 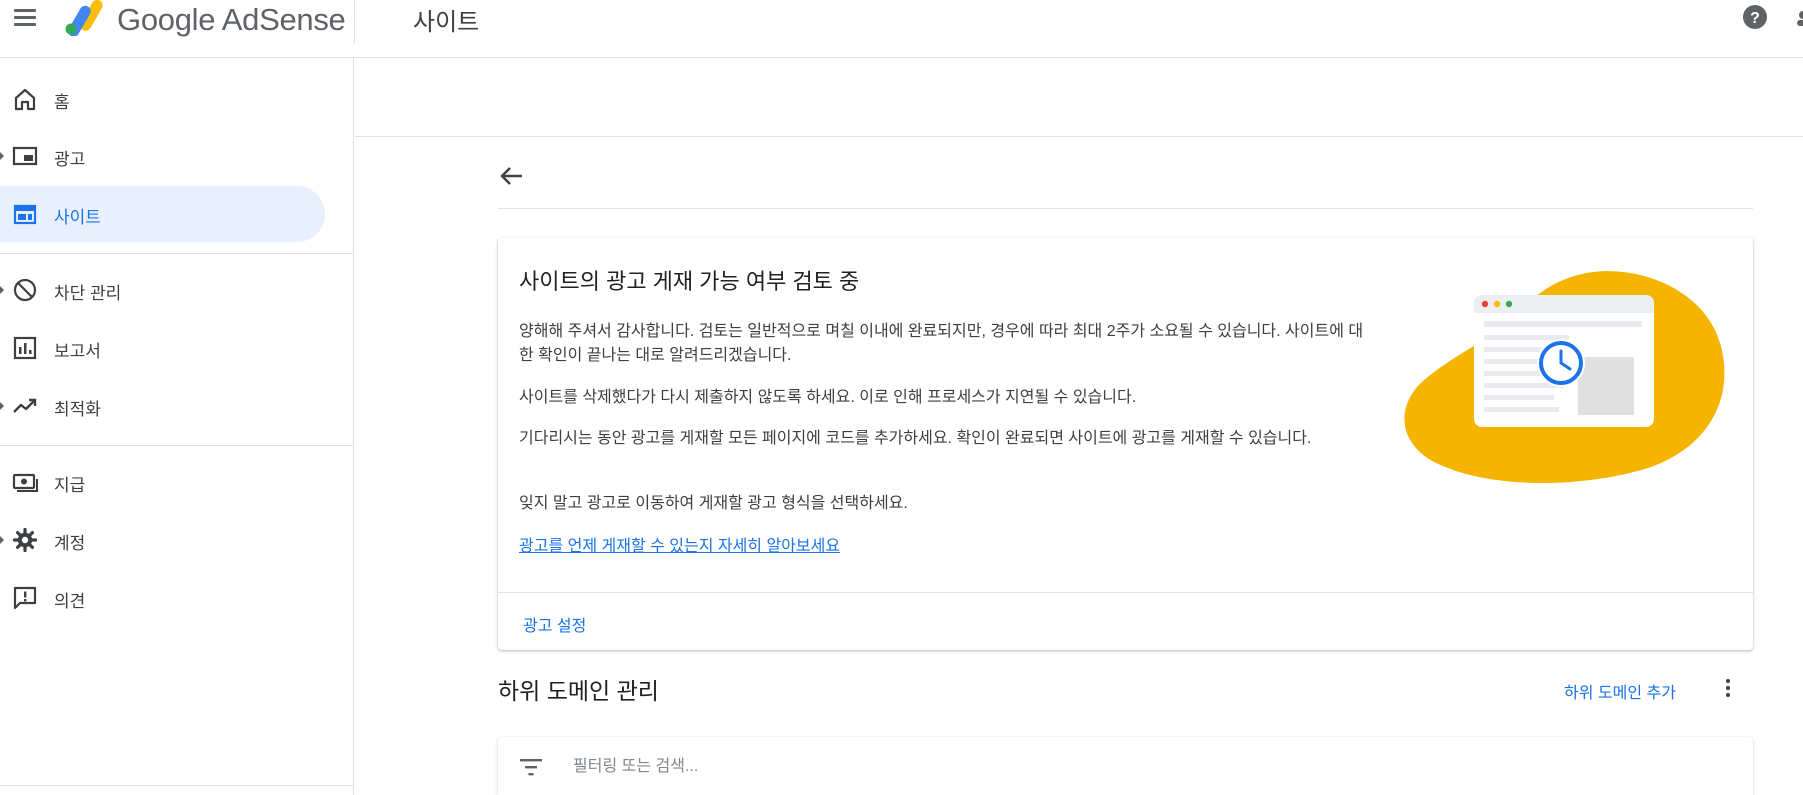 I want to click on filter-search-input, so click(x=873, y=767).